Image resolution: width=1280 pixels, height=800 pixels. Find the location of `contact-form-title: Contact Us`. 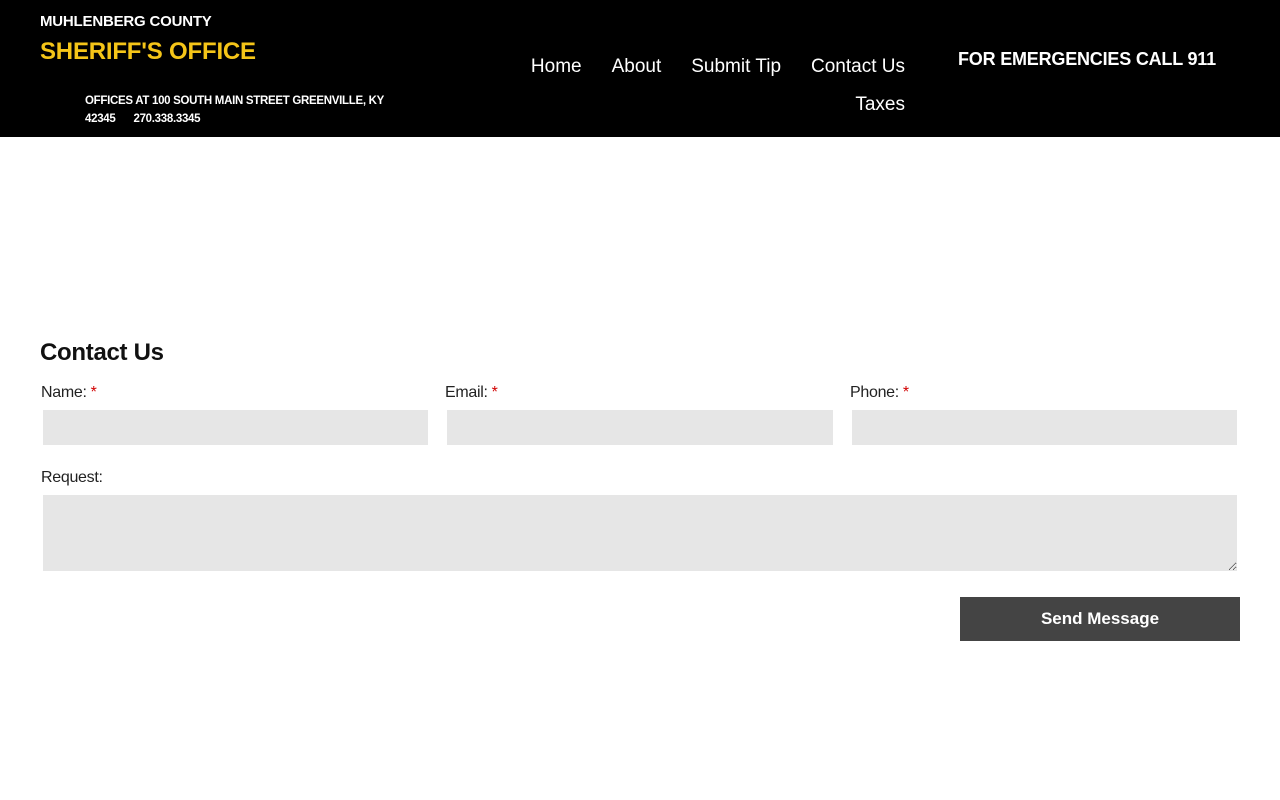

contact-form-title: Contact Us is located at coordinates (102, 352).